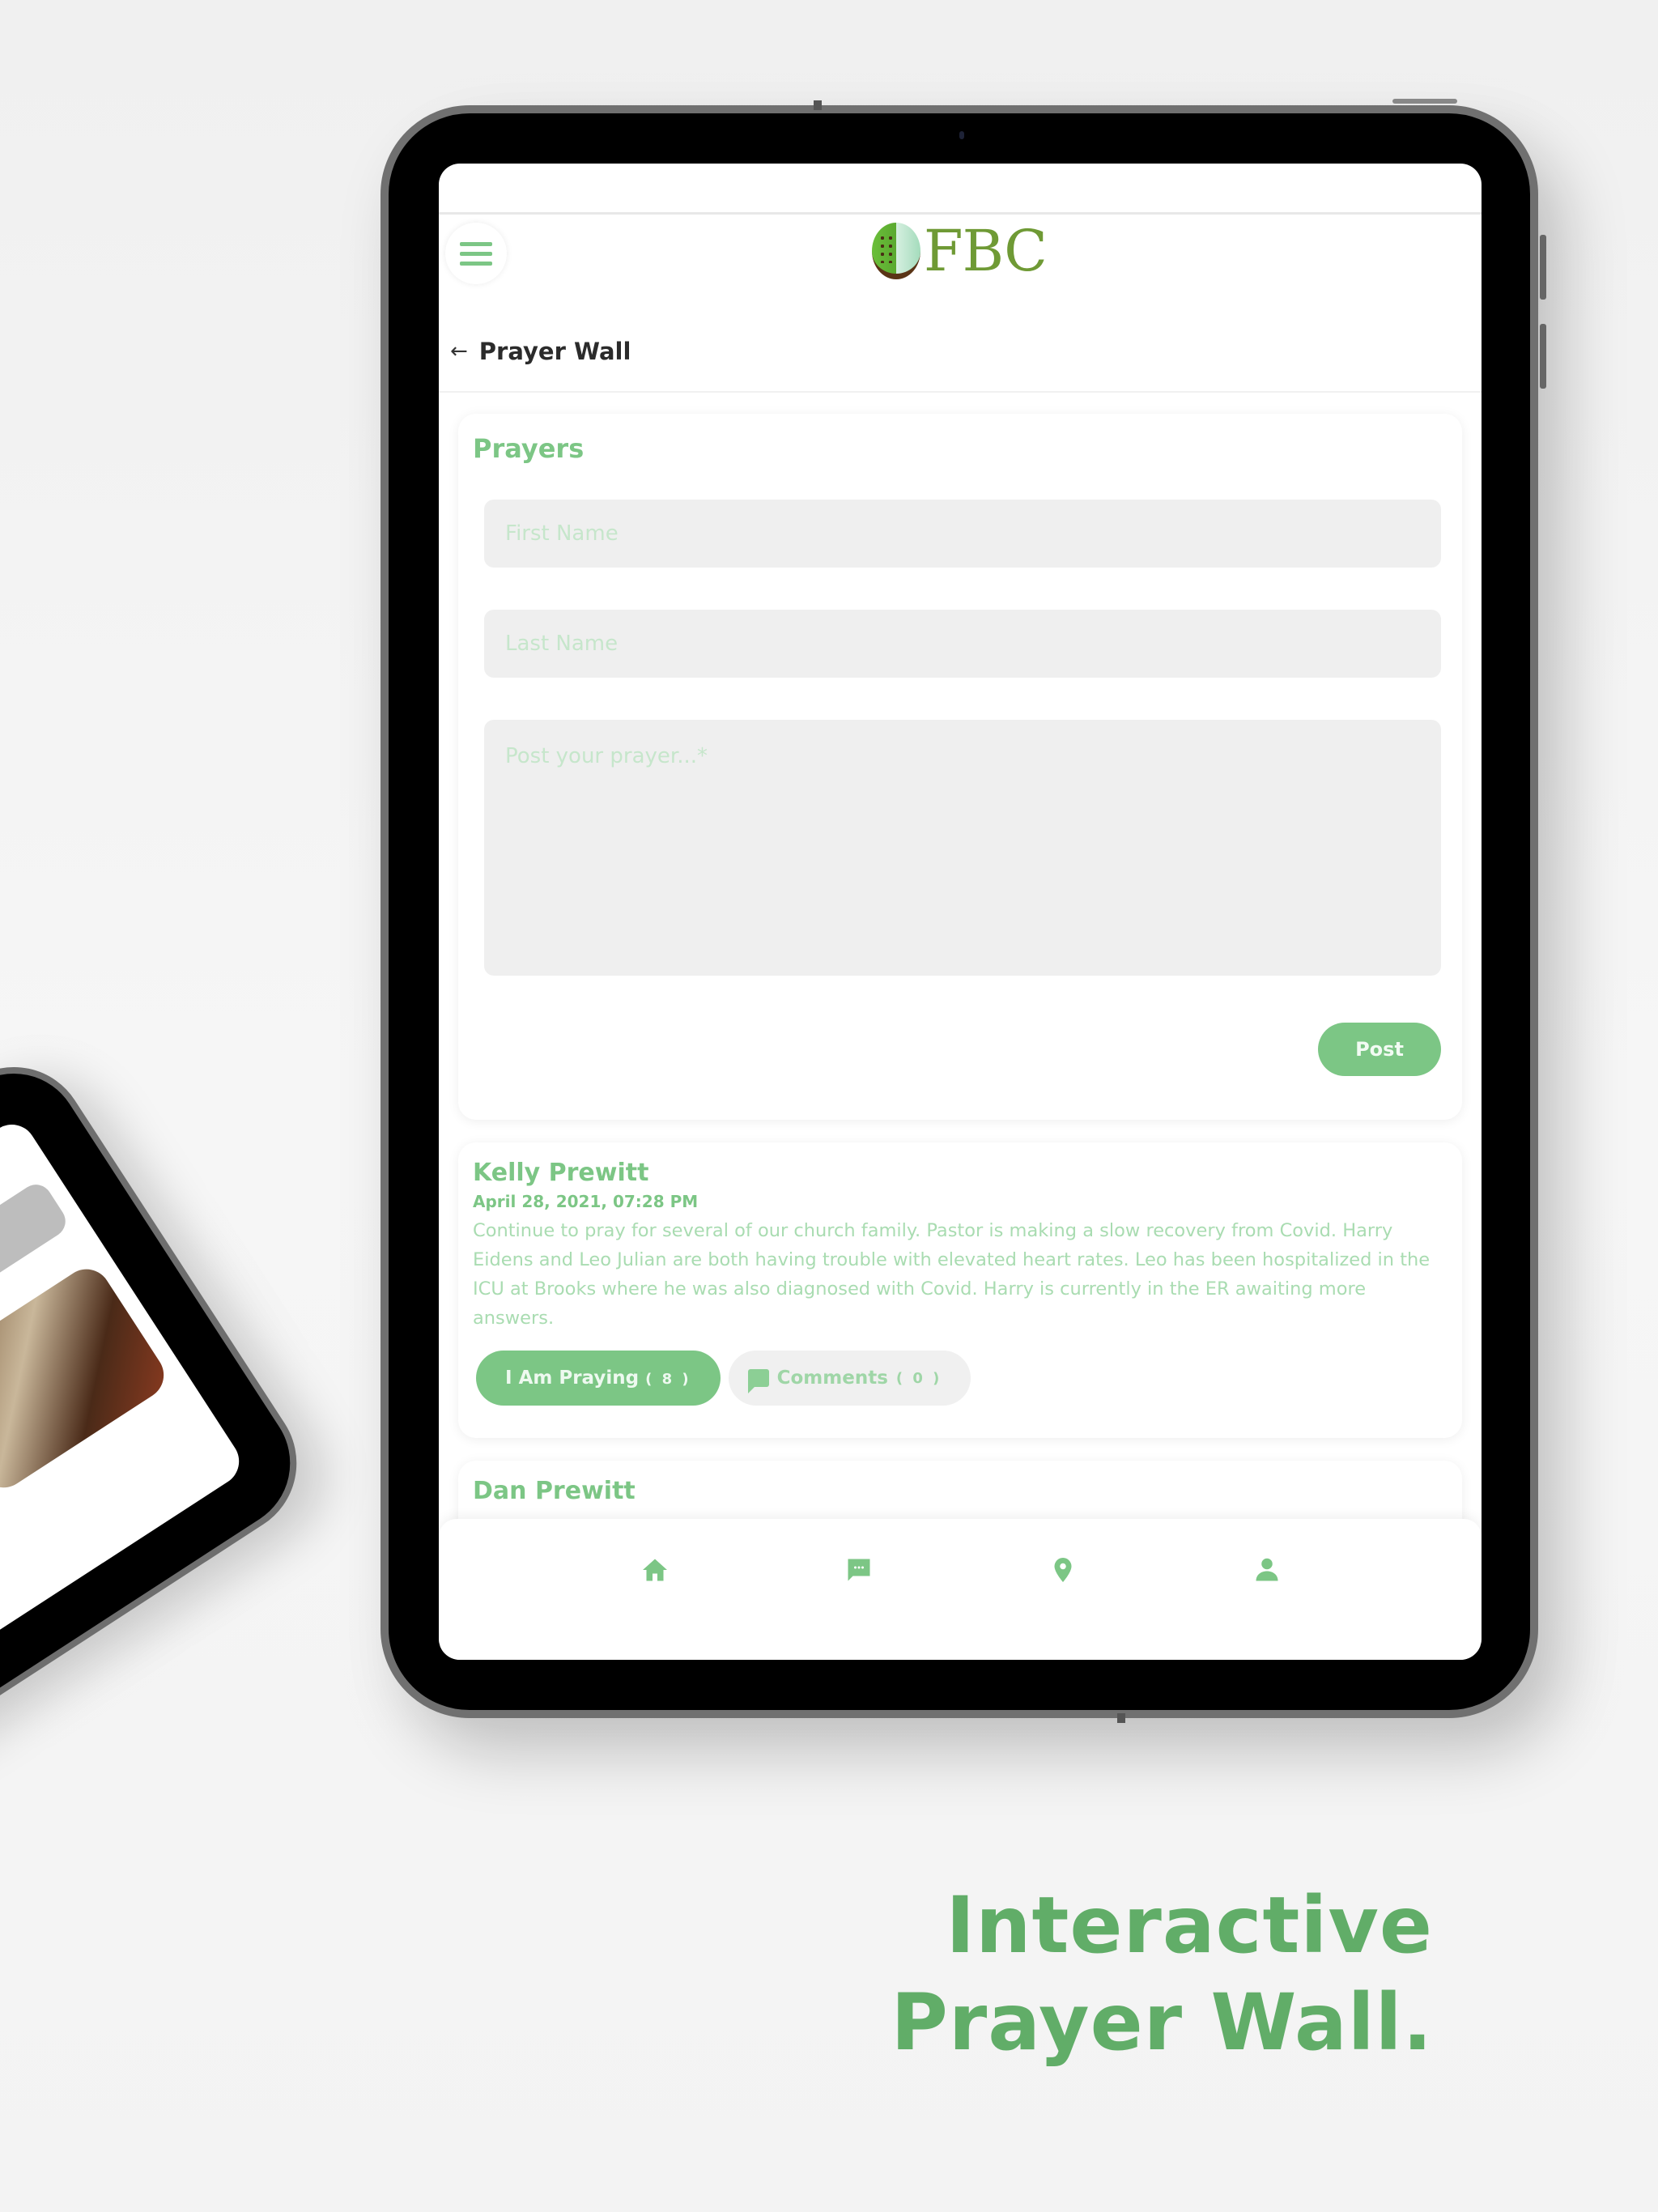 The width and height of the screenshot is (1658, 2212). I want to click on hamburger-menu-icon, so click(476, 254).